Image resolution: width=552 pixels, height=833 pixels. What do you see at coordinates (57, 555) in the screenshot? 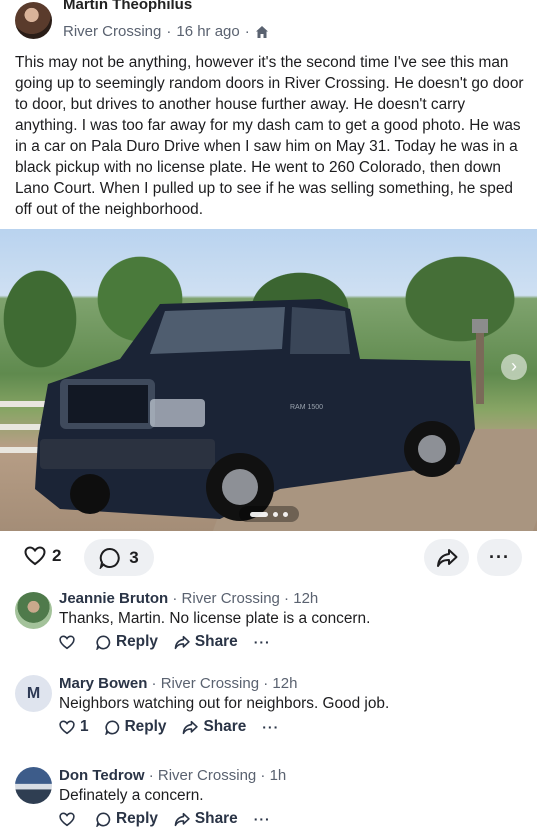
I see `like-count: 2` at bounding box center [57, 555].